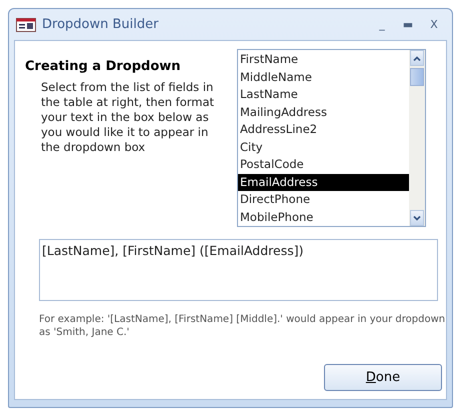 The height and width of the screenshot is (417, 461). I want to click on list-item: DirectPhone, so click(323, 199).